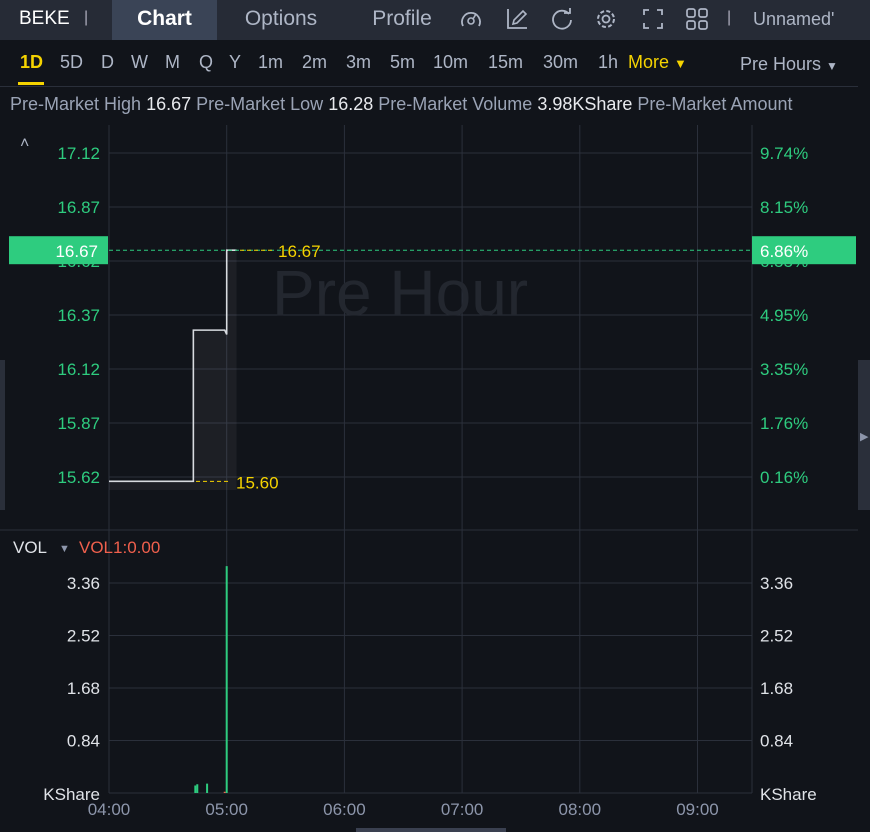  I want to click on x-tick-label: 09:00, so click(697, 809).